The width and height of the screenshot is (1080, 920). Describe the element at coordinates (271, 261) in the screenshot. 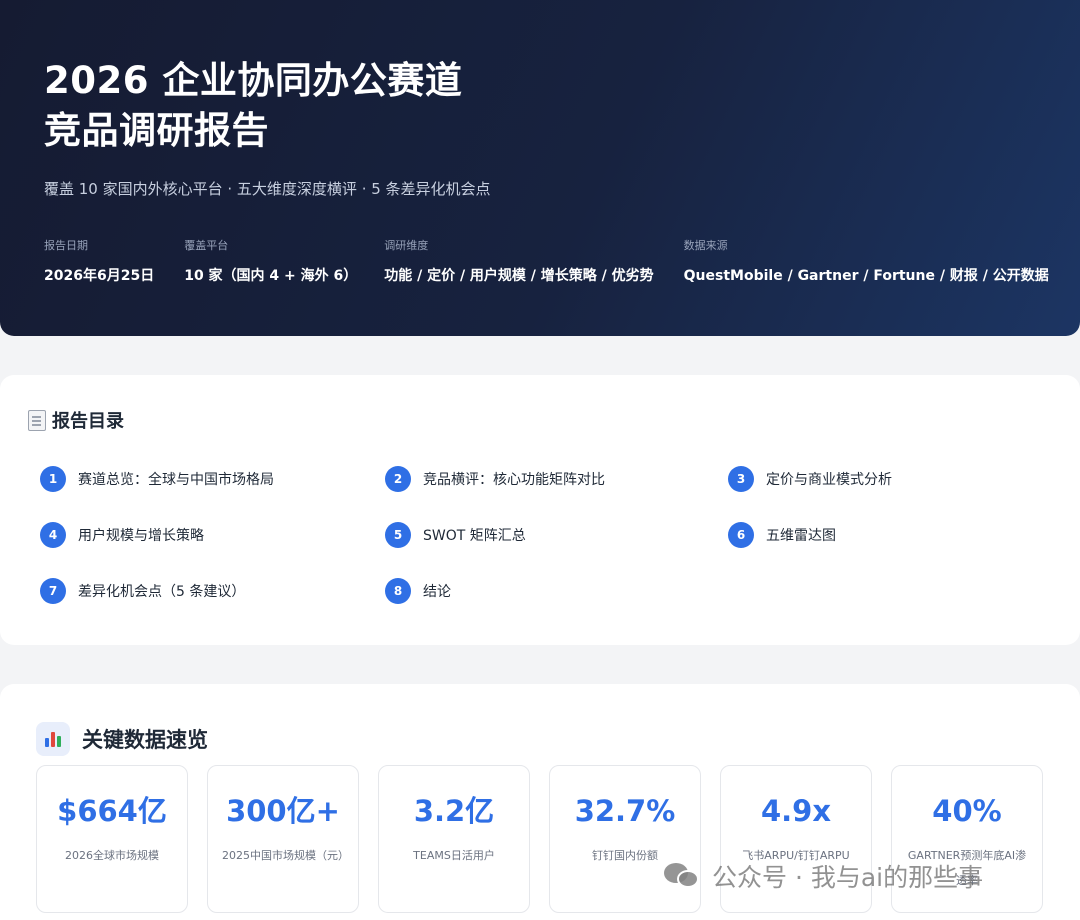

I see `meta-platforms: 覆盖平台 10 家（国内 4 + 海外 6）` at that location.